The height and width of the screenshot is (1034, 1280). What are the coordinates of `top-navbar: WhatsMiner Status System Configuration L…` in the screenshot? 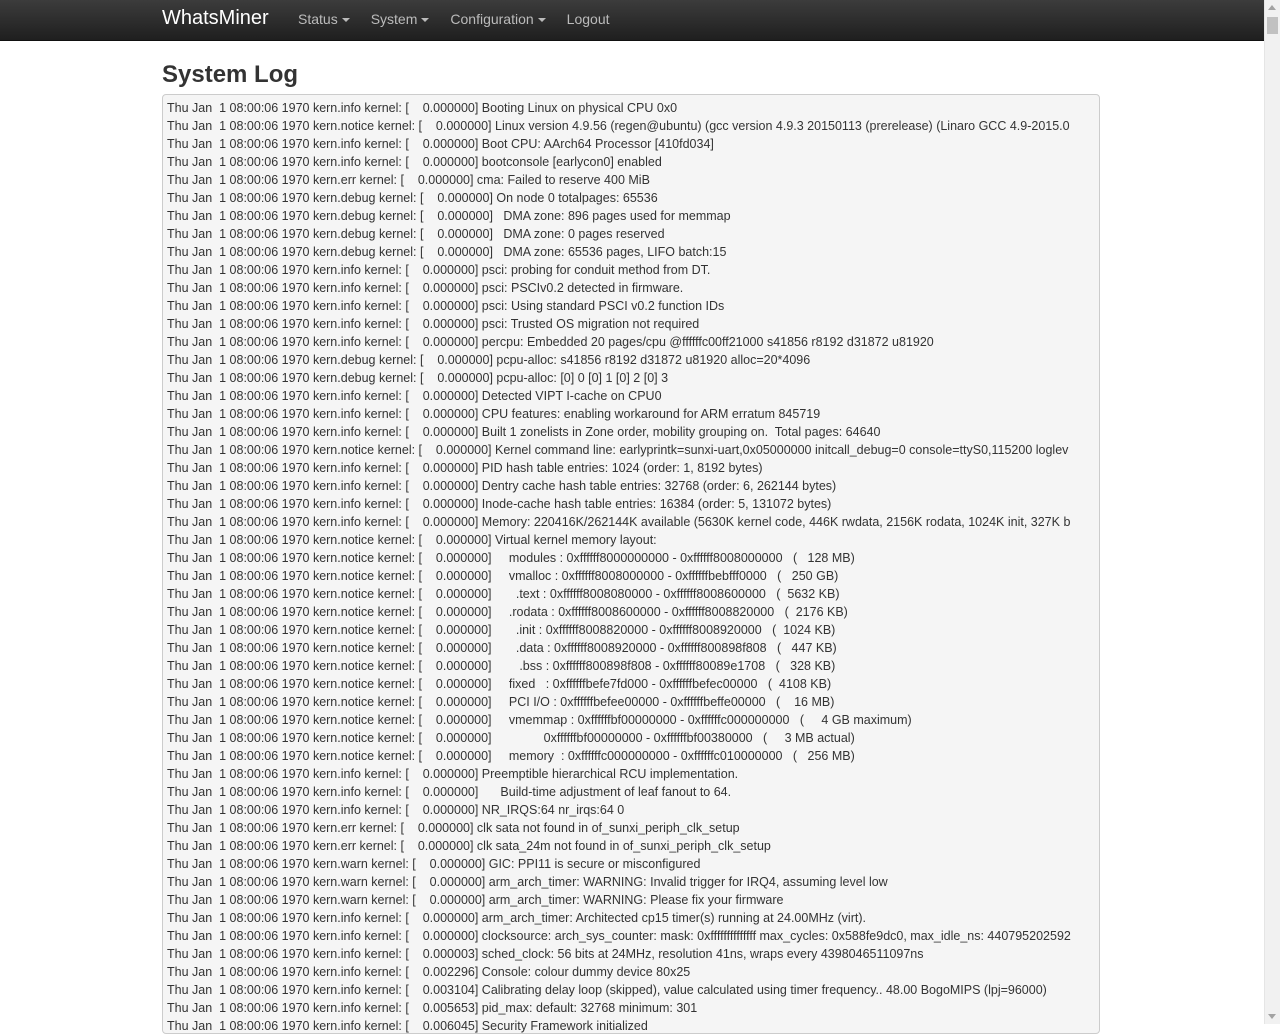 It's located at (632, 20).